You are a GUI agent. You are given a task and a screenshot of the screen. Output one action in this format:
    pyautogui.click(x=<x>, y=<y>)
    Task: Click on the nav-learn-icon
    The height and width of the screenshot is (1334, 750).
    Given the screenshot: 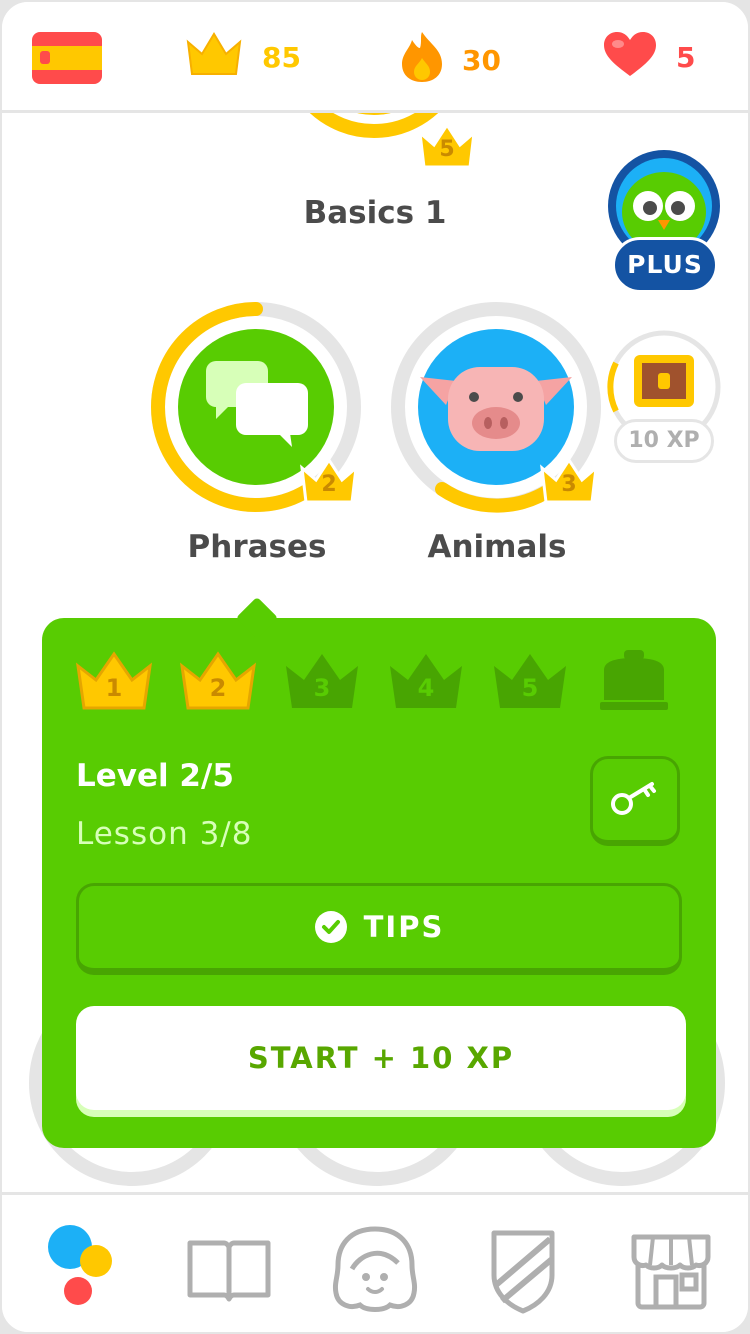 What is the action you would take?
    pyautogui.click(x=87, y=1270)
    